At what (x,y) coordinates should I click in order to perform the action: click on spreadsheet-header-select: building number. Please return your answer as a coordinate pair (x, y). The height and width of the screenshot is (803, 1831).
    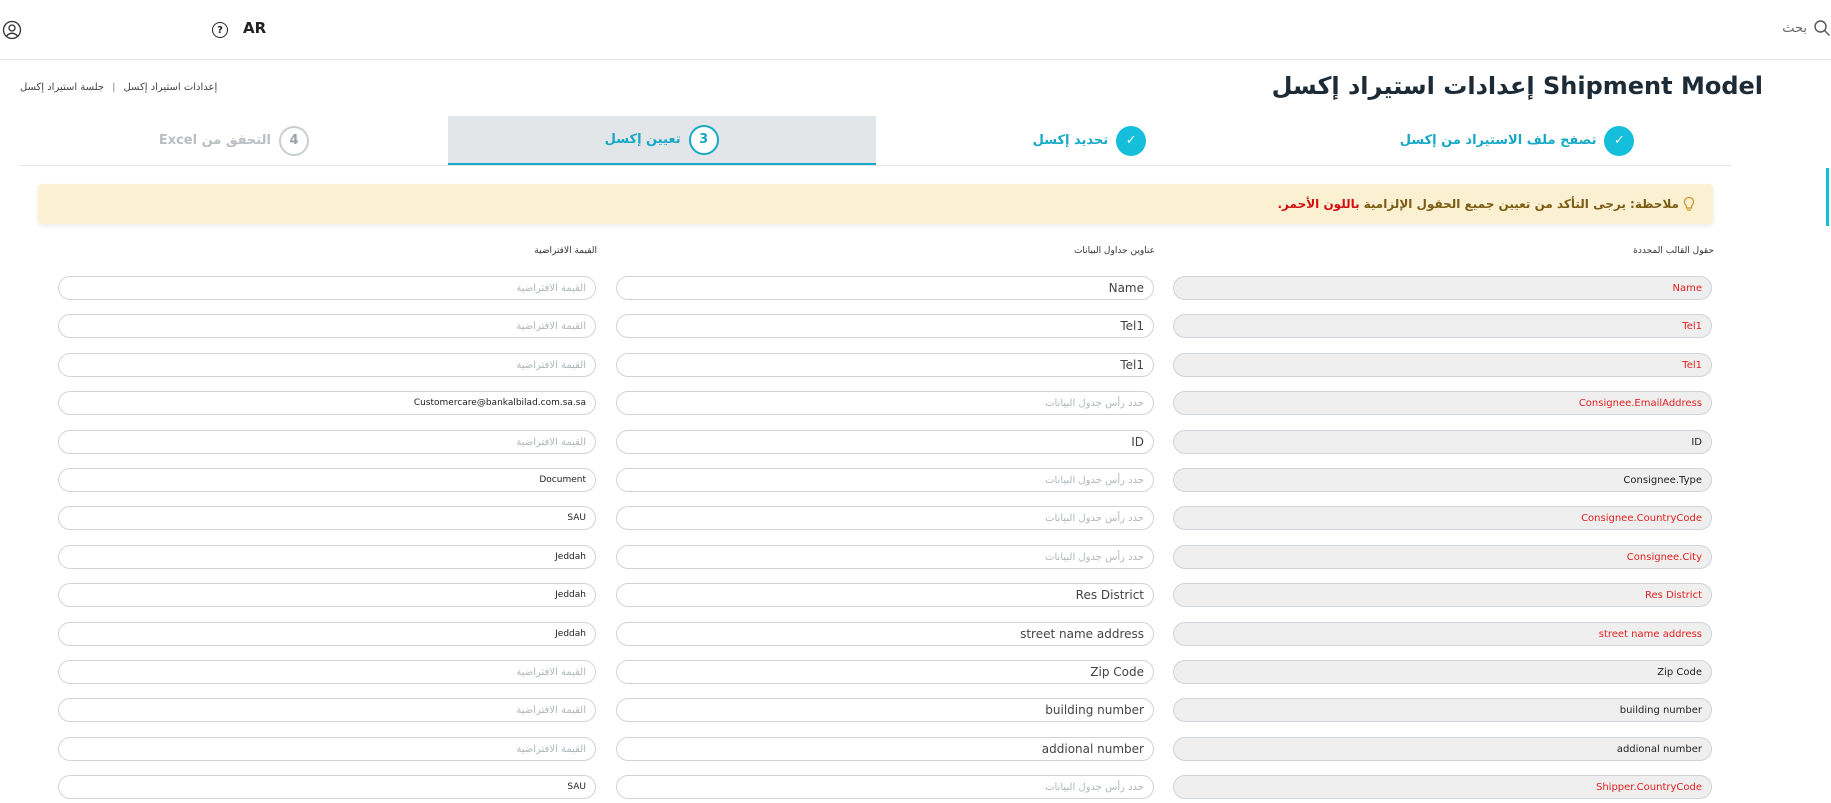
    Looking at the image, I should click on (885, 710).